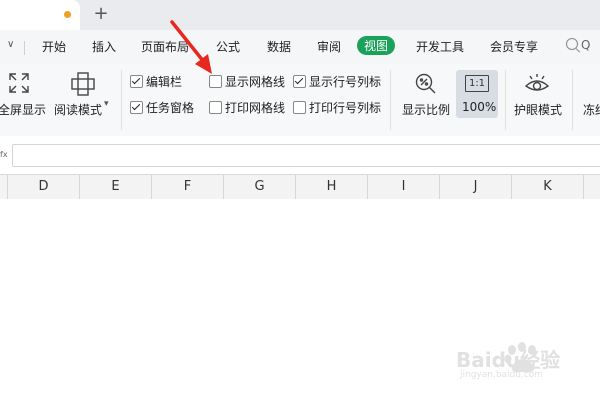 Image resolution: width=600 pixels, height=400 pixels. What do you see at coordinates (83, 84) in the screenshot?
I see `reading-mode-icon` at bounding box center [83, 84].